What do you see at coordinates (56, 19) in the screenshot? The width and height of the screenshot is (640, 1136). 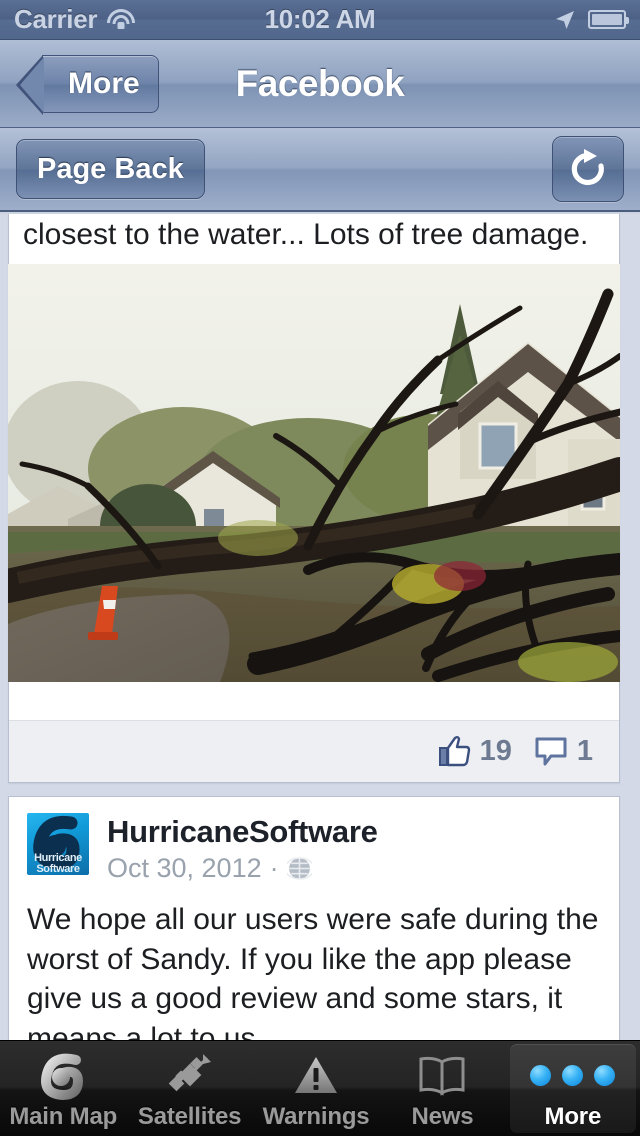 I see `carrier-label: Carrier` at bounding box center [56, 19].